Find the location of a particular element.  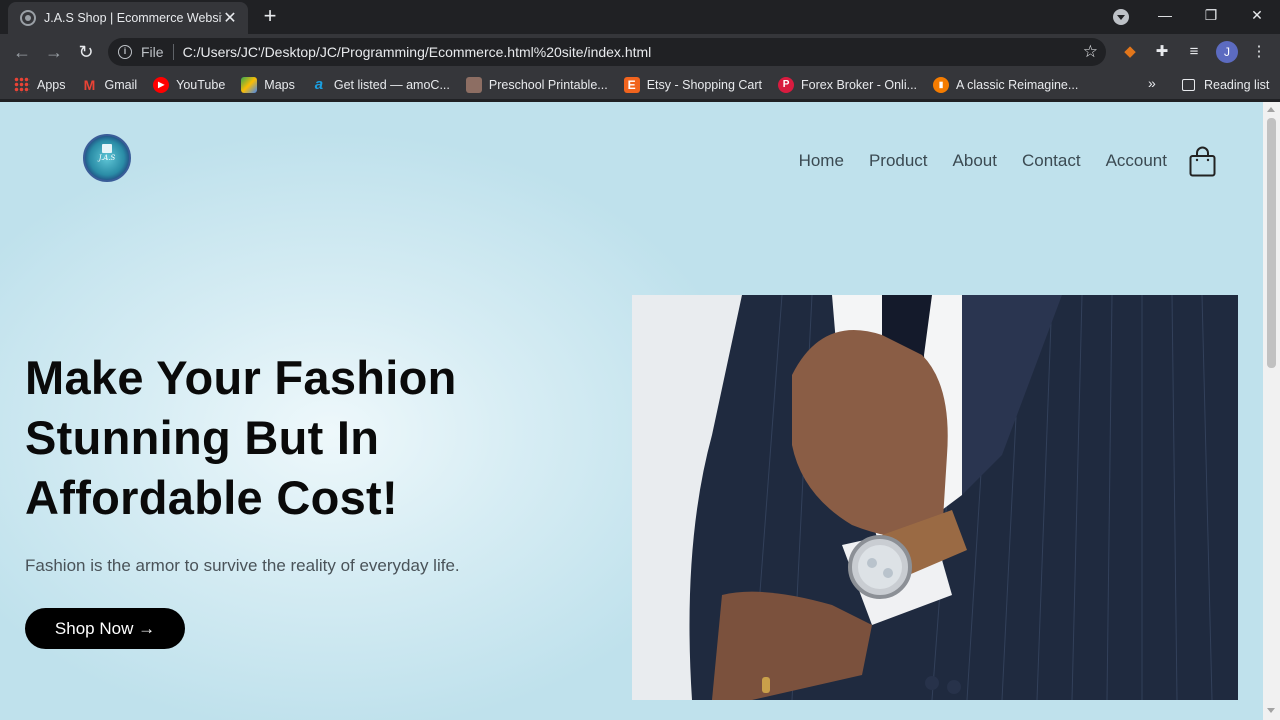

maps-icon is located at coordinates (249, 84).